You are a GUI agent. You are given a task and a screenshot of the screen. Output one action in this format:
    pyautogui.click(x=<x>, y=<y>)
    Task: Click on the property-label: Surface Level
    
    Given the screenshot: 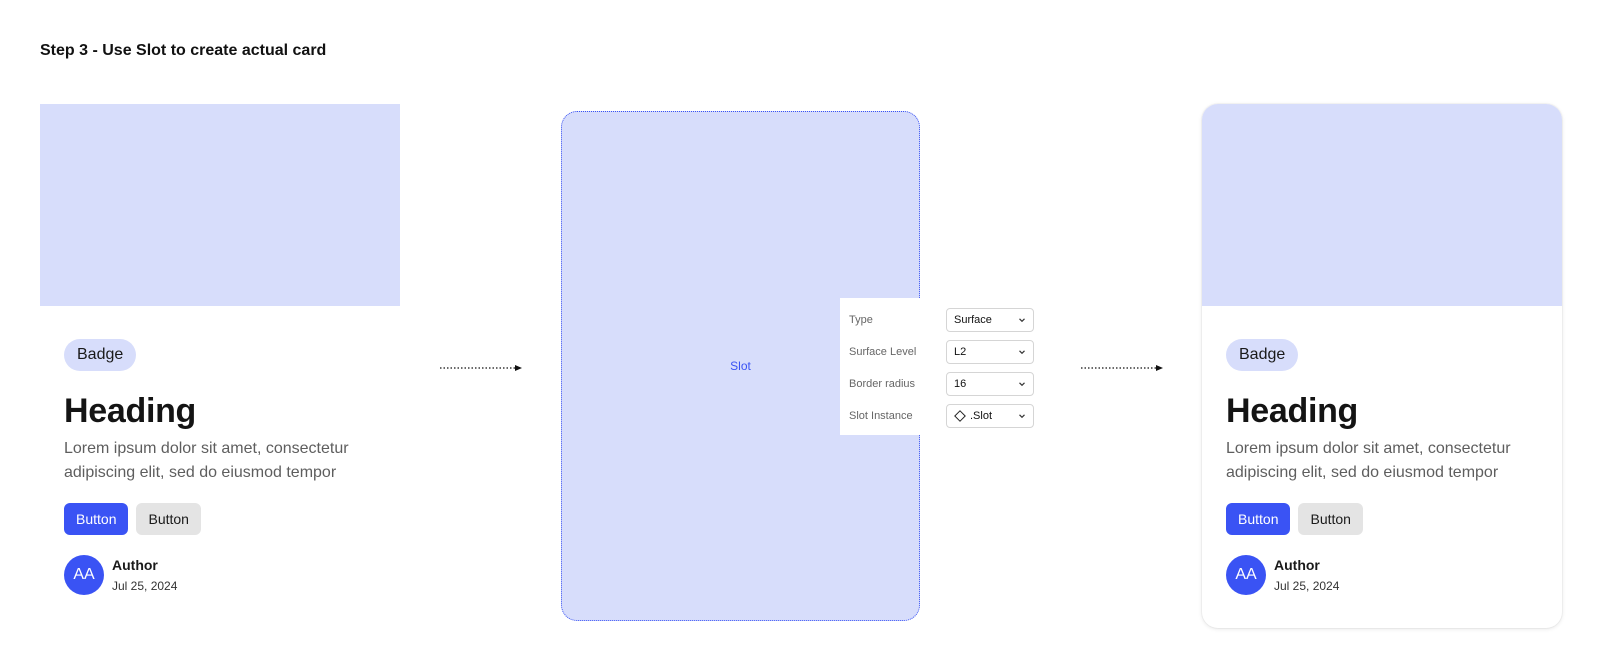 What is the action you would take?
    pyautogui.click(x=883, y=352)
    